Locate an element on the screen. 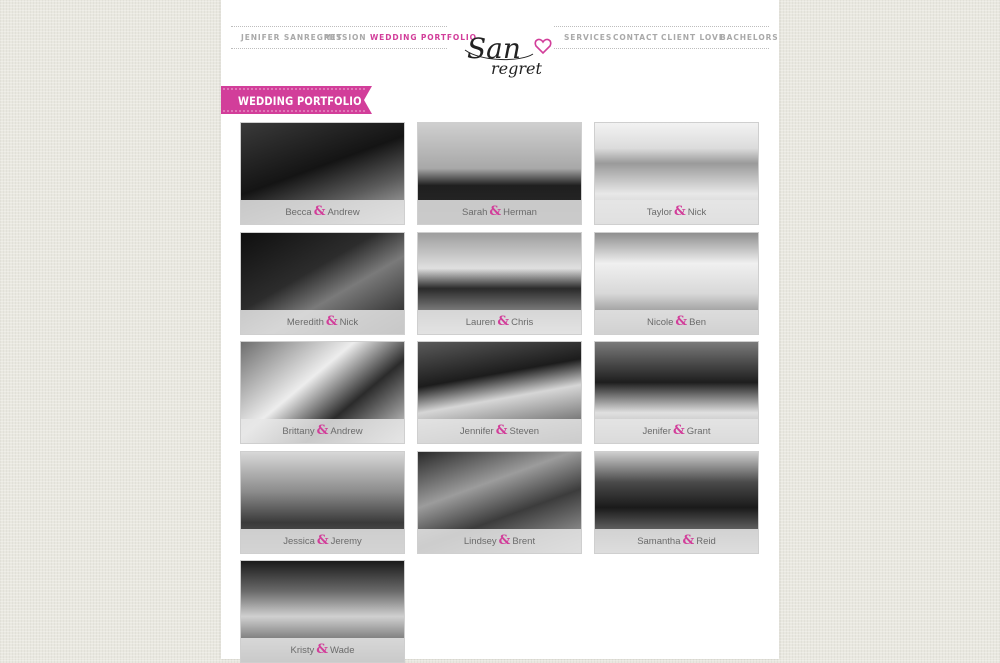 This screenshot has width=1000, height=663. couple-caption: Lindsey & Brent is located at coordinates (499, 540).